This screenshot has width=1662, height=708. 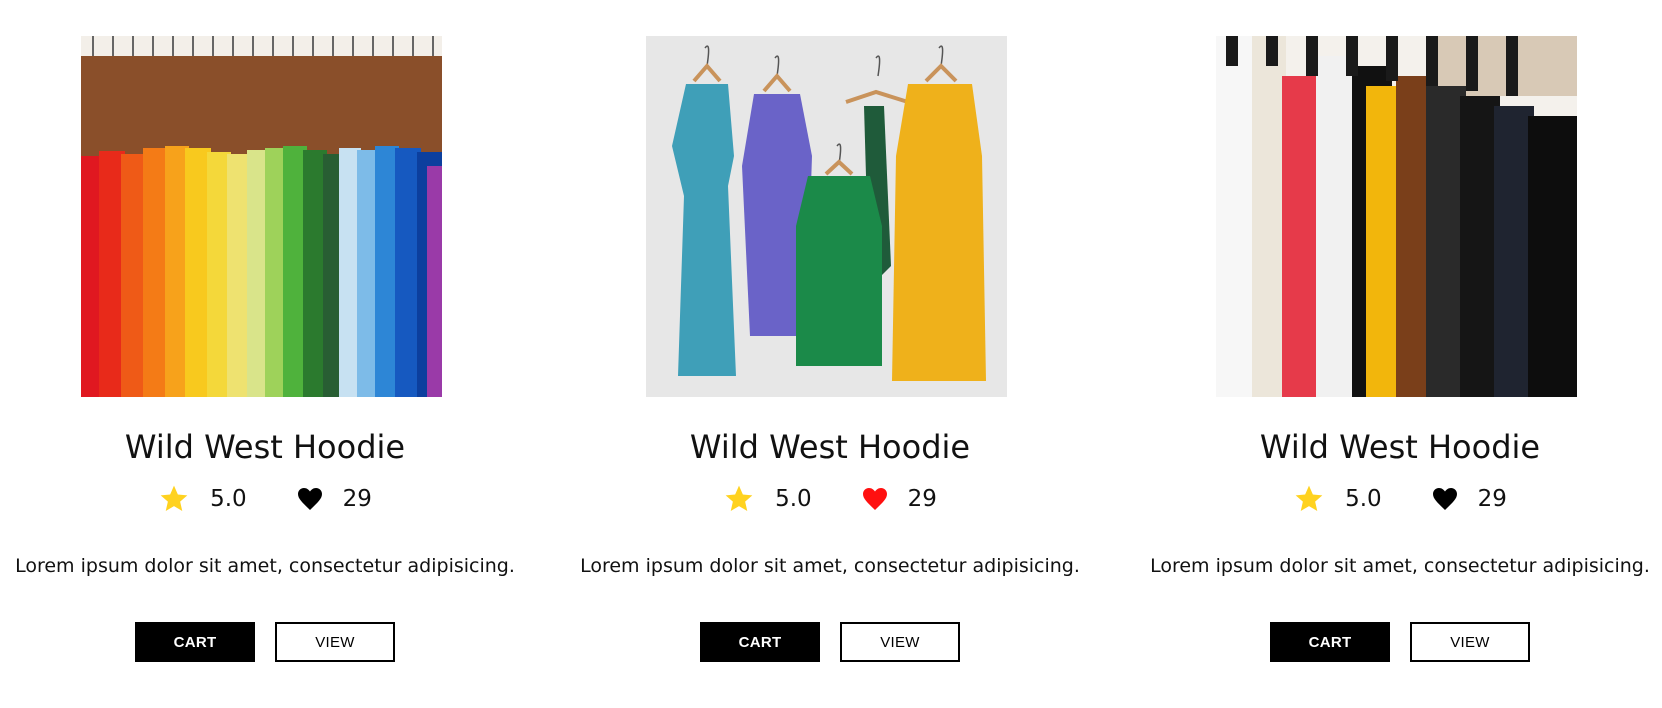 I want to click on rack-shirts-image, so click(x=1396, y=216).